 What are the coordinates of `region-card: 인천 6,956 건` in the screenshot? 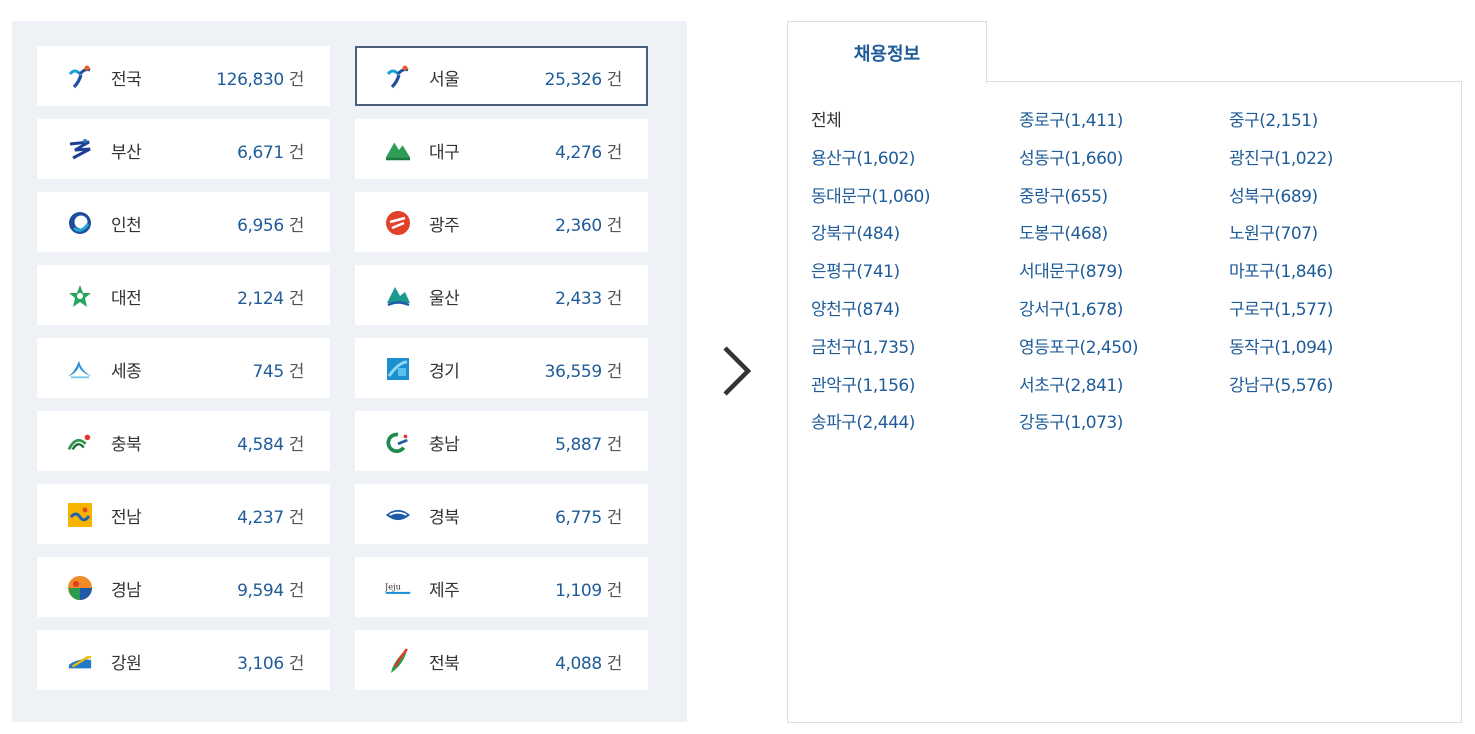 It's located at (183, 222).